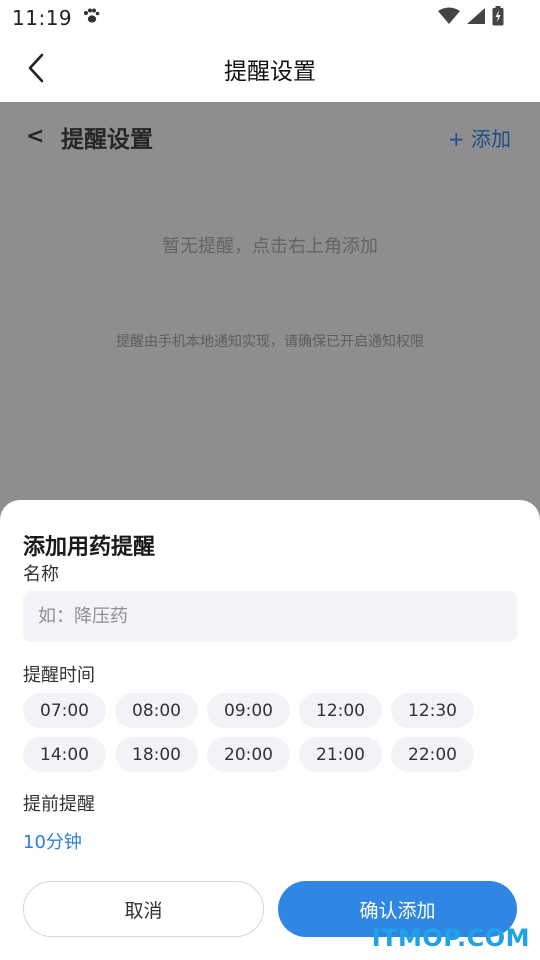 Image resolution: width=540 pixels, height=960 pixels. I want to click on name-label: 名称, so click(41, 574).